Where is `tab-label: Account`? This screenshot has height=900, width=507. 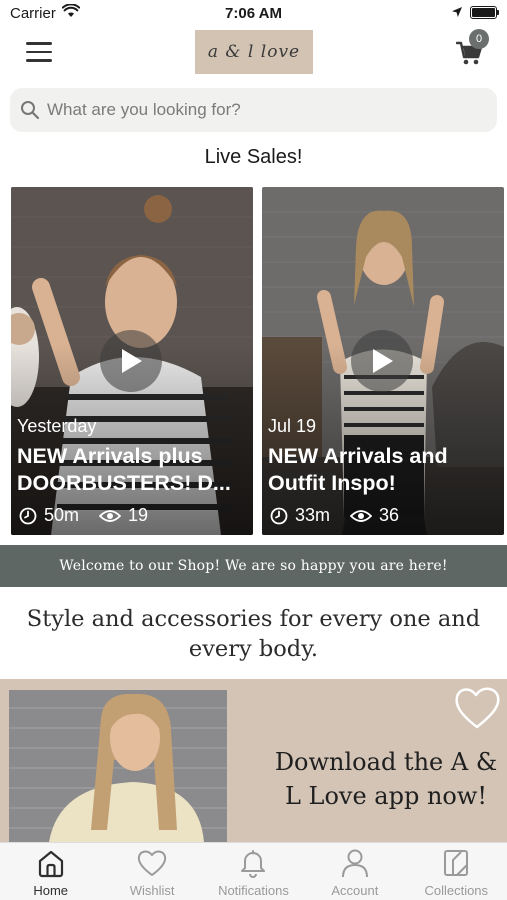
tab-label: Account is located at coordinates (355, 890).